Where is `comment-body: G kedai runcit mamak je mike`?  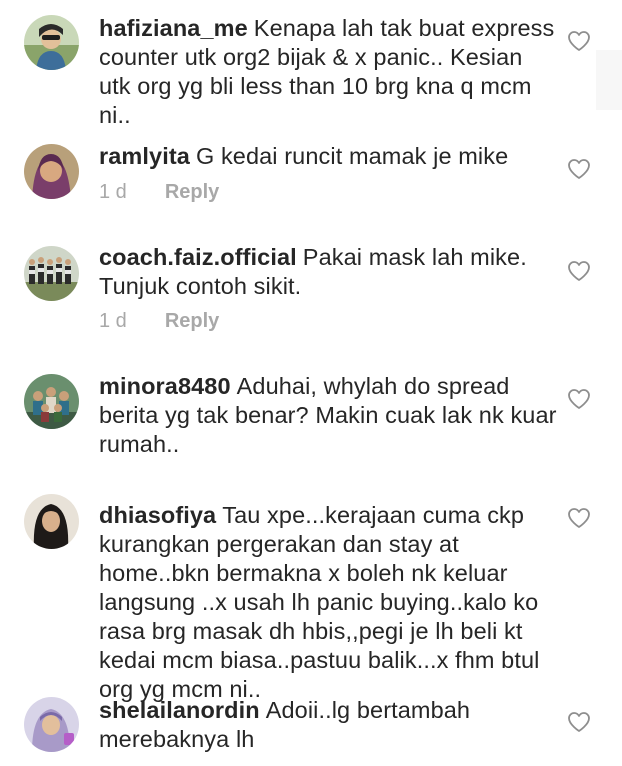
comment-body: G kedai runcit mamak je mike is located at coordinates (352, 156).